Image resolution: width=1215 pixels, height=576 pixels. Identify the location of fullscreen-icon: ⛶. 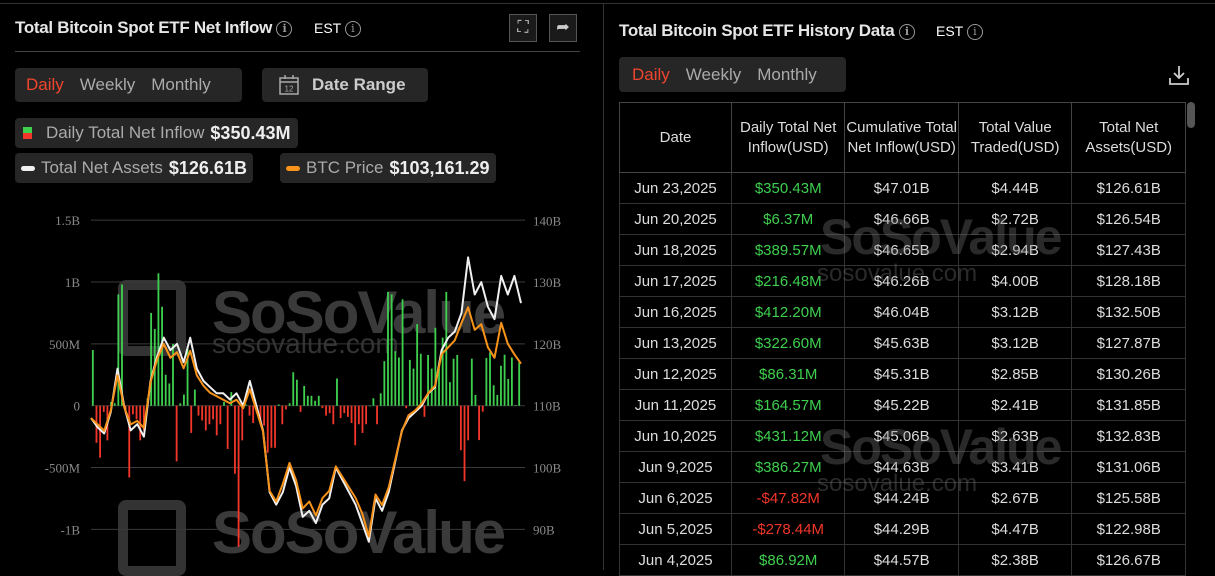
(523, 27).